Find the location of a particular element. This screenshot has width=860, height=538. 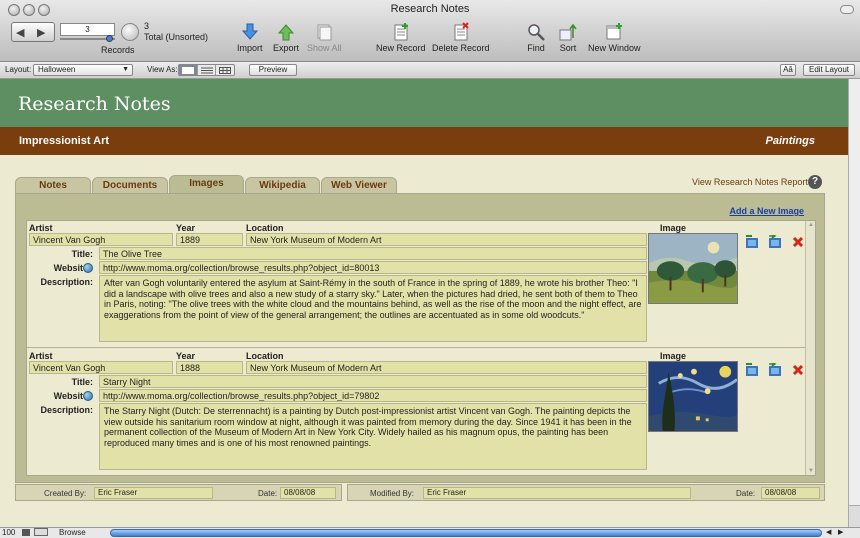

new-window-button: New Window is located at coordinates (614, 37).